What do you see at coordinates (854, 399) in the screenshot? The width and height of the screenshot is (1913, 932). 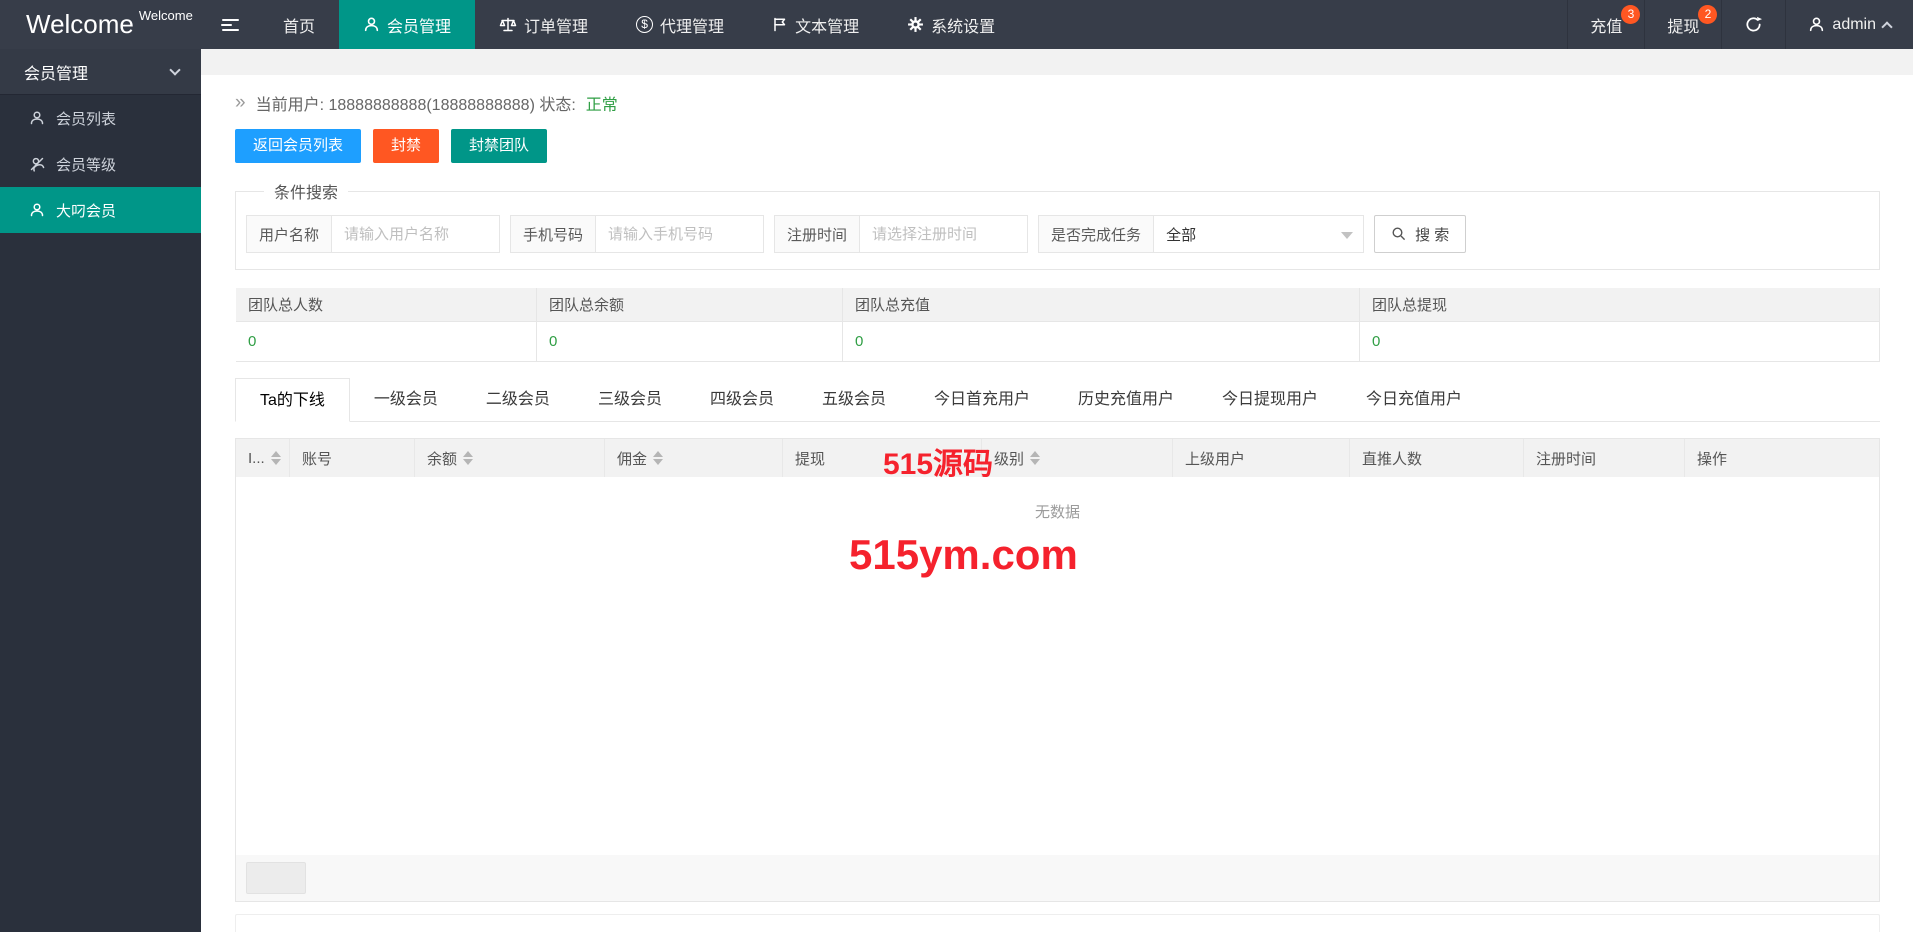 I see `tab-level-5: 五级会员` at bounding box center [854, 399].